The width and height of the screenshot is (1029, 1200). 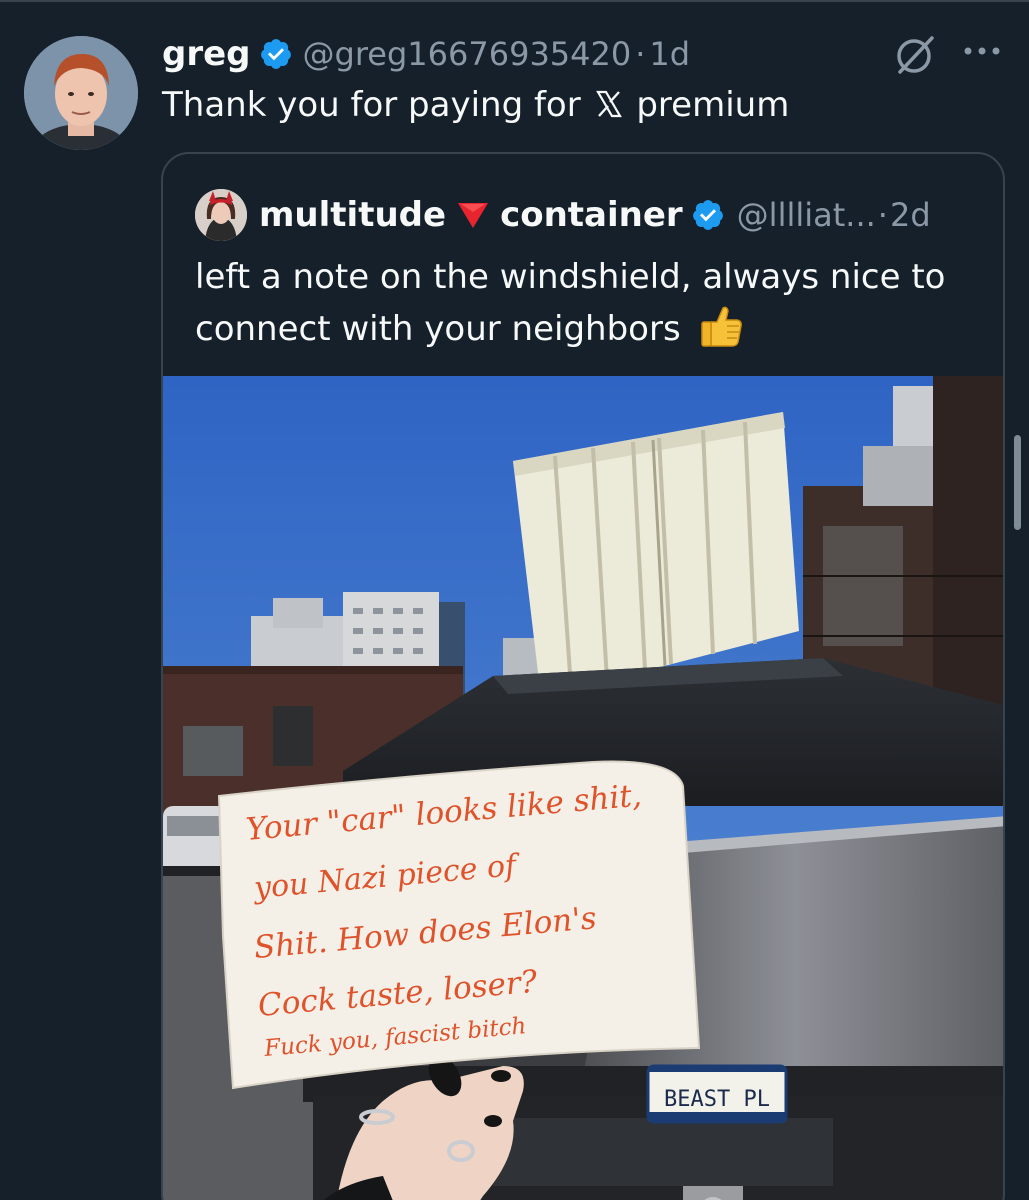 What do you see at coordinates (591, 215) in the screenshot?
I see `quoted-name-part2: container` at bounding box center [591, 215].